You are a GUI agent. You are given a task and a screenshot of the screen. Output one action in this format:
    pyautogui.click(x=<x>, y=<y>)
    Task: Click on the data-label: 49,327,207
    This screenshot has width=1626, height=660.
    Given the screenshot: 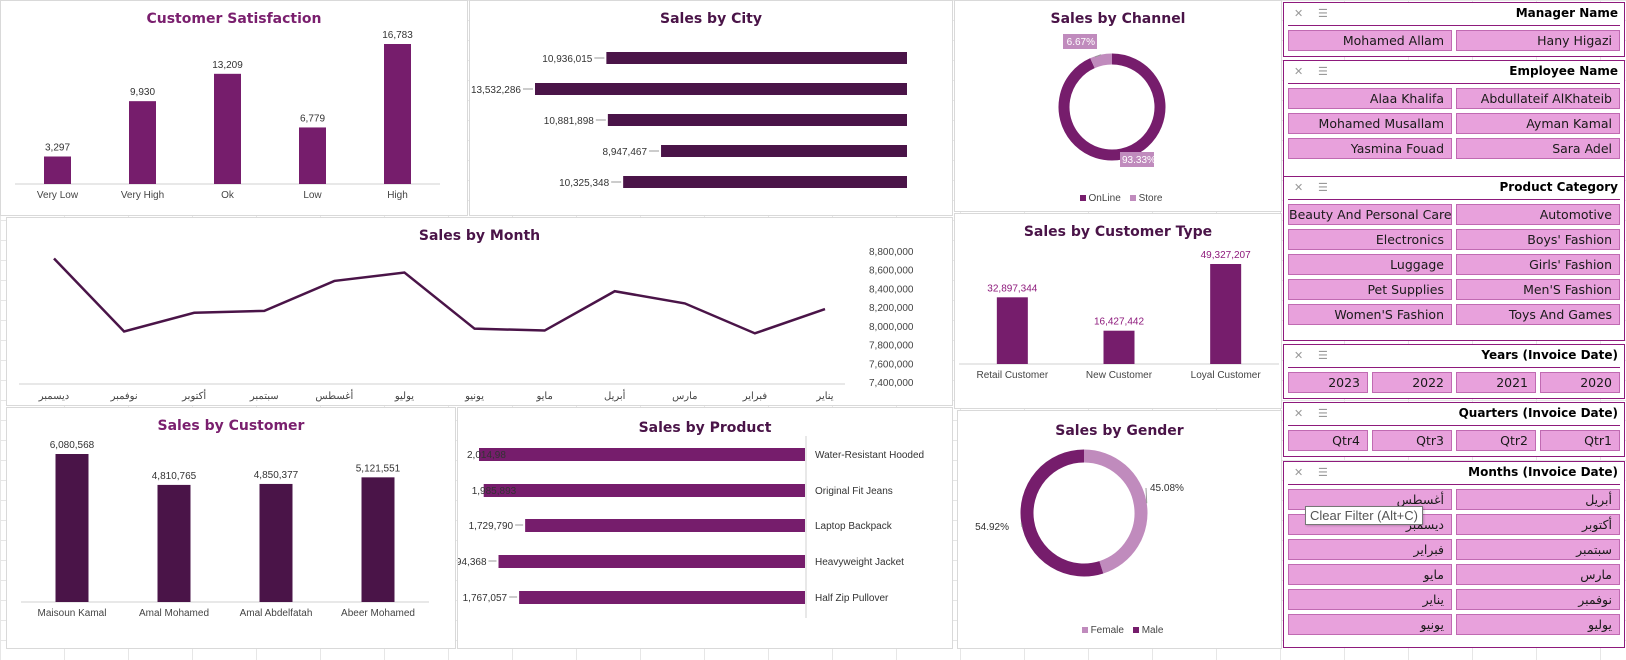 What is the action you would take?
    pyautogui.click(x=1226, y=255)
    